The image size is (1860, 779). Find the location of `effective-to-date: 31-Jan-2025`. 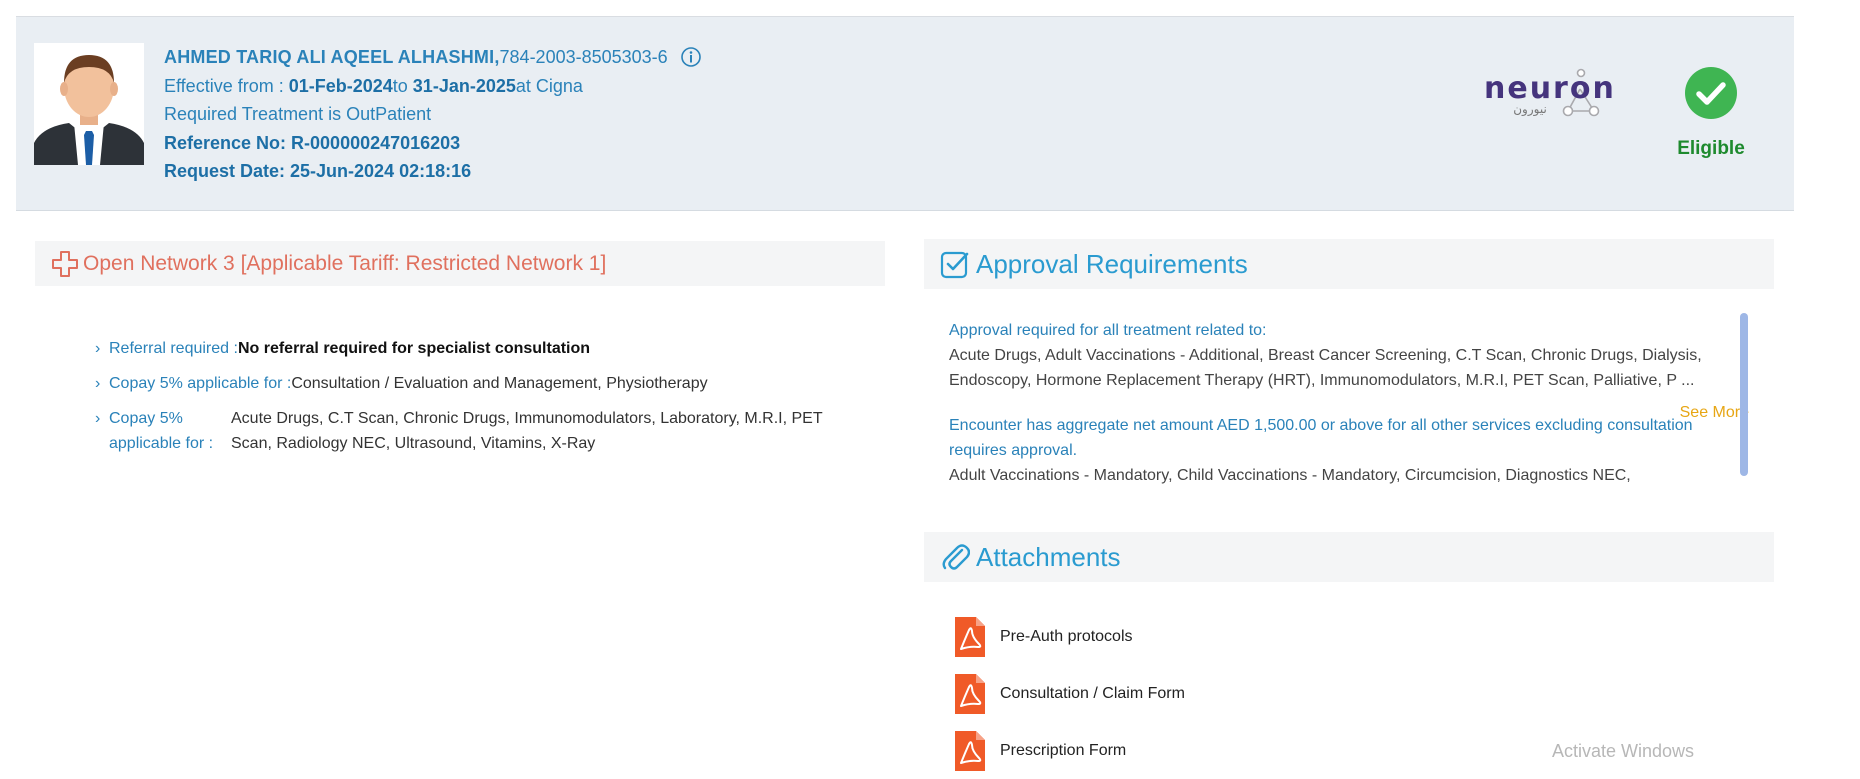

effective-to-date: 31-Jan-2025 is located at coordinates (464, 85).